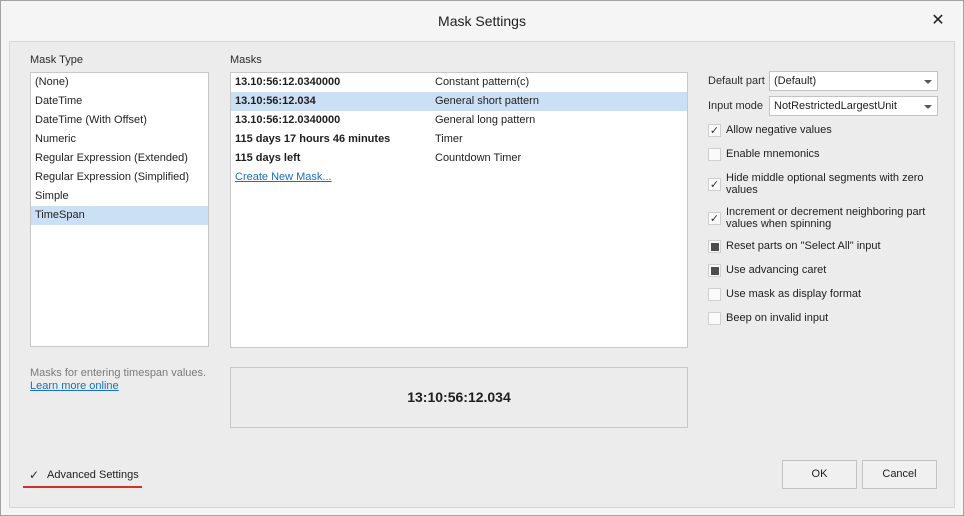  Describe the element at coordinates (776, 270) in the screenshot. I see `checkbox-label: Use advancing caret` at that location.